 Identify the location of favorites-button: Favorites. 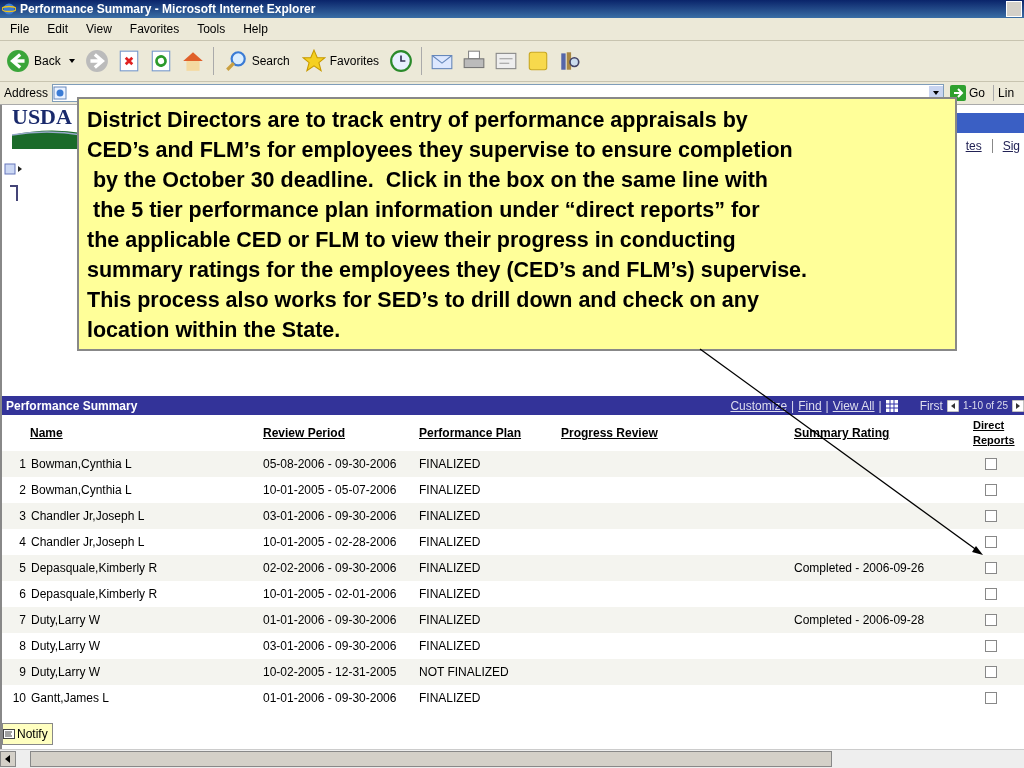
(340, 61).